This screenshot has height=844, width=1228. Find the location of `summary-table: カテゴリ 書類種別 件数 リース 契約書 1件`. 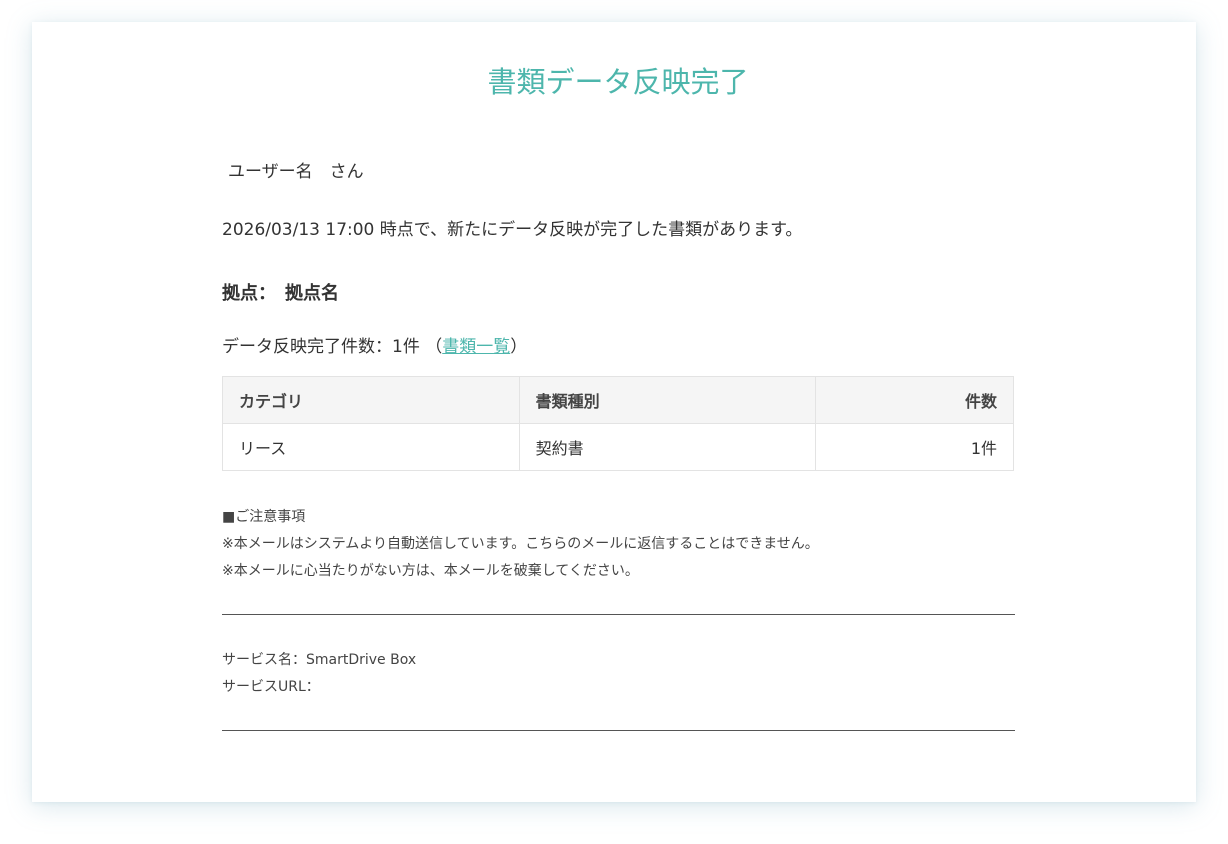

summary-table: カテゴリ 書類種別 件数 リース 契約書 1件 is located at coordinates (618, 423).